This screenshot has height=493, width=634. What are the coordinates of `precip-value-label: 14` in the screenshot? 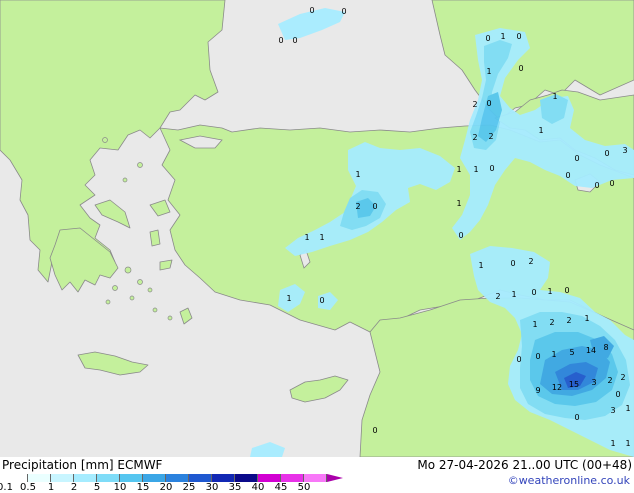 It's located at (591, 350).